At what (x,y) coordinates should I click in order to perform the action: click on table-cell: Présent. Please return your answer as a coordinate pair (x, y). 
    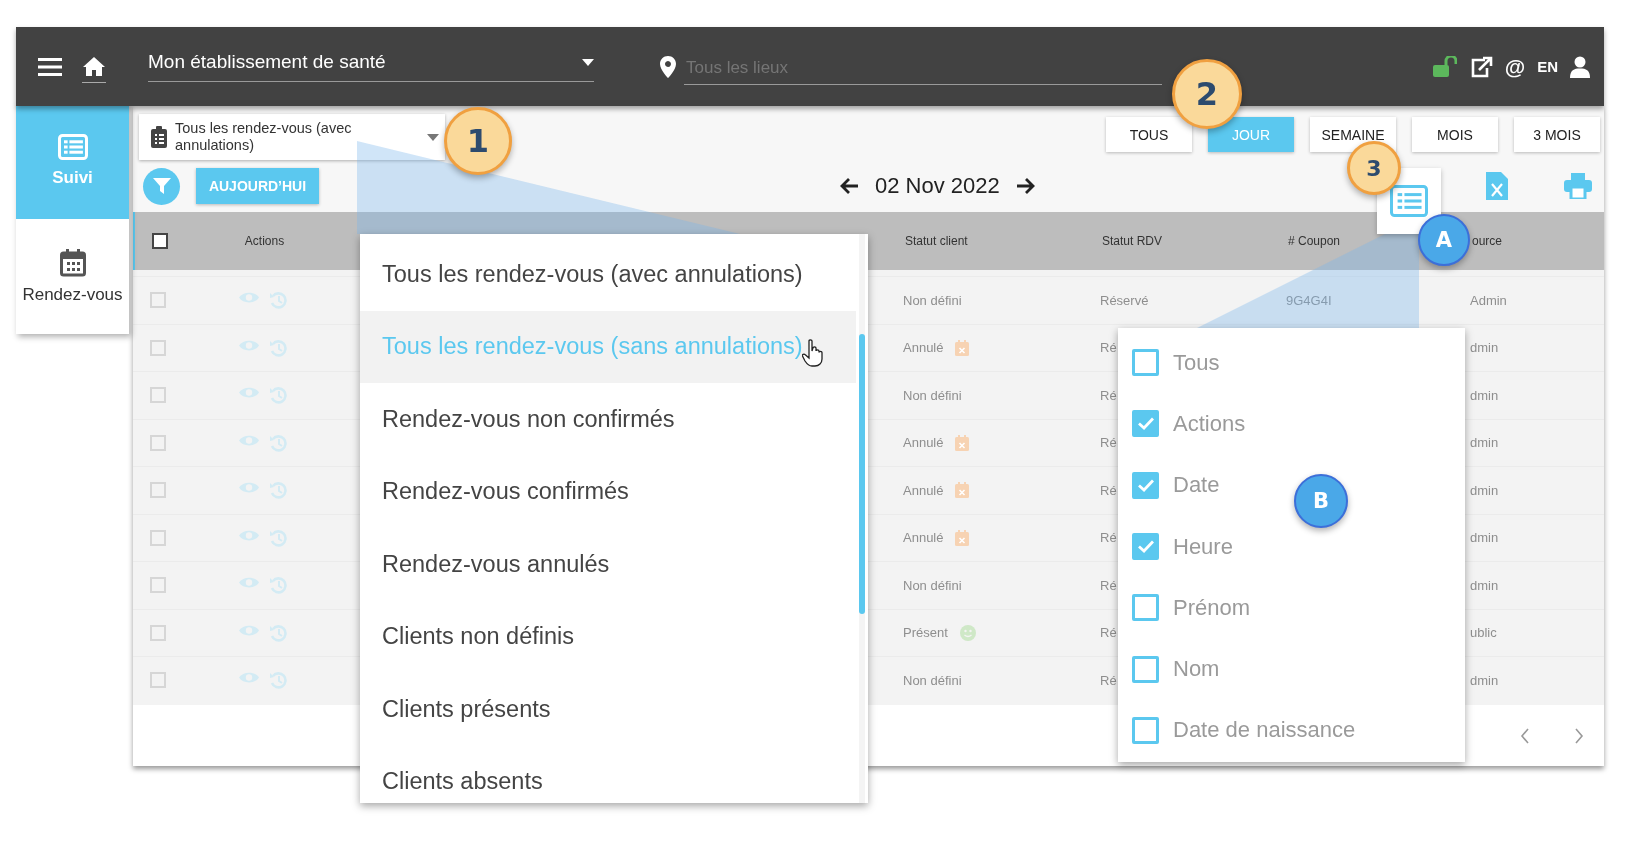
    Looking at the image, I should click on (925, 633).